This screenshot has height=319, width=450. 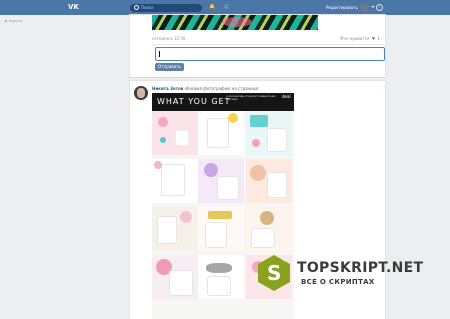 I want to click on like-button: Мне нравится ♥ 1, so click(x=360, y=39).